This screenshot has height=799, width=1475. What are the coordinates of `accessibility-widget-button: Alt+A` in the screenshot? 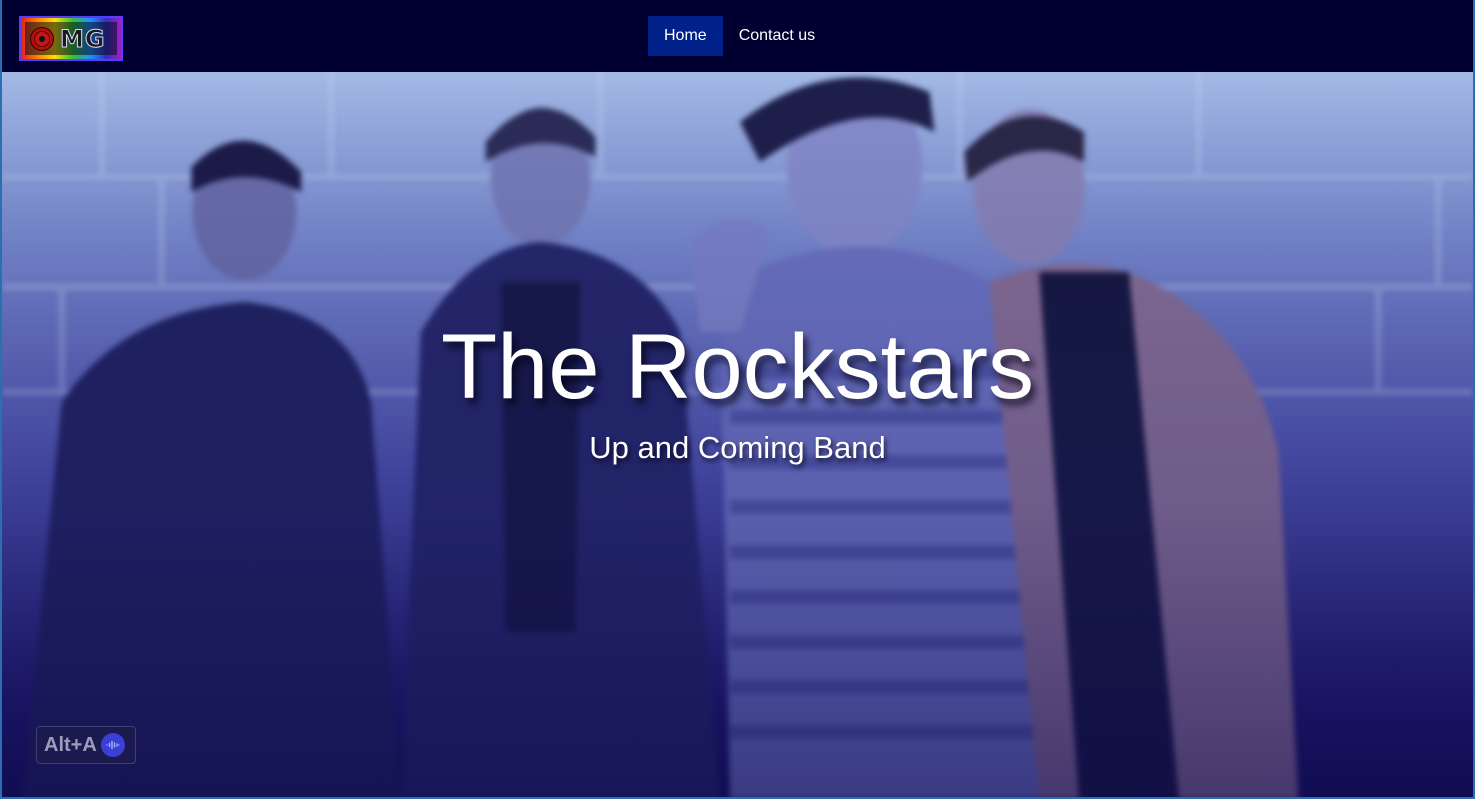 It's located at (86, 745).